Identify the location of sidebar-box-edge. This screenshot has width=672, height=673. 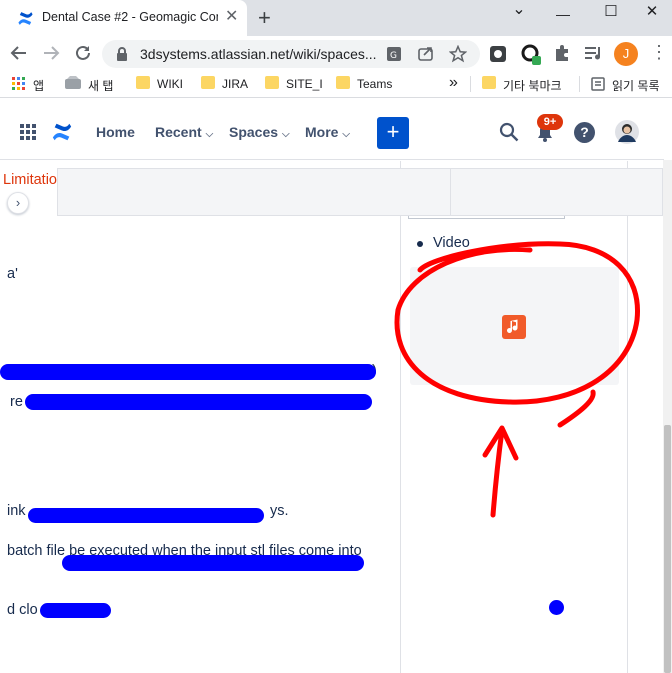
(486, 217).